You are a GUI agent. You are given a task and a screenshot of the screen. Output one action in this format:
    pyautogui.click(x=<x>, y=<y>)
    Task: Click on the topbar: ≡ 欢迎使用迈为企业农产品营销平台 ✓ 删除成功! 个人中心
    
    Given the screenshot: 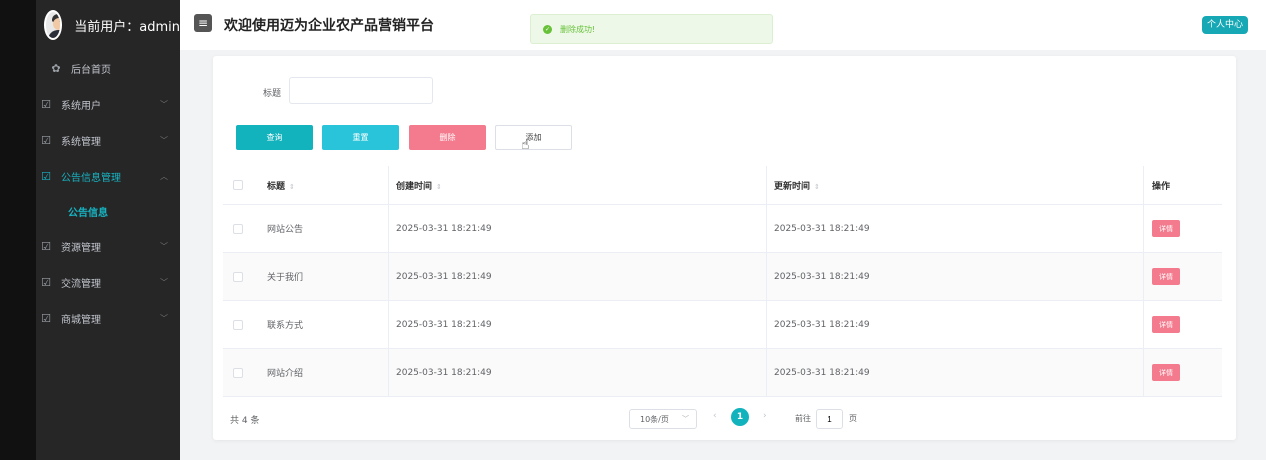 What is the action you would take?
    pyautogui.click(x=723, y=25)
    